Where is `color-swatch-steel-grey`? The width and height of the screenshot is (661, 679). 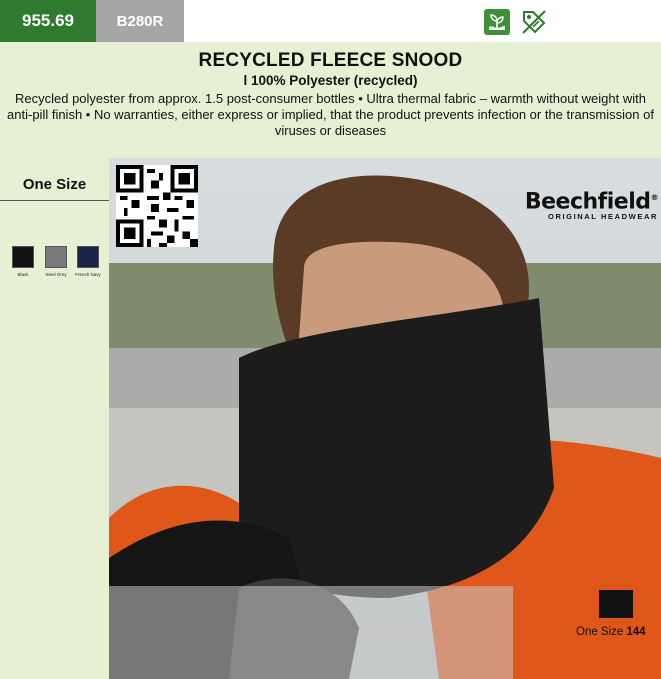 color-swatch-steel-grey is located at coordinates (56, 257).